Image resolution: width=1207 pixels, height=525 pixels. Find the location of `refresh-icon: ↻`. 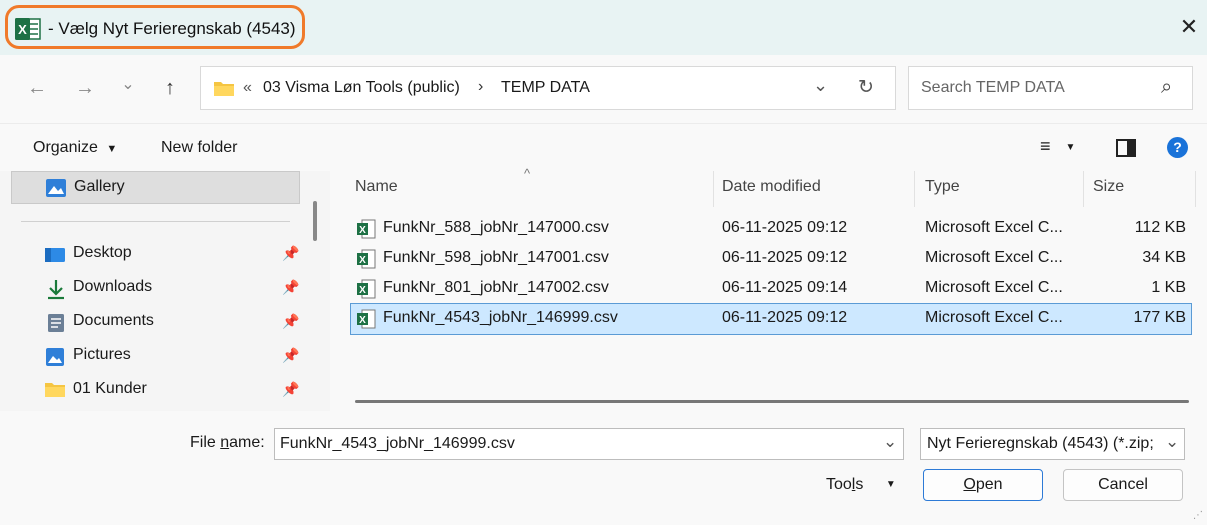

refresh-icon: ↻ is located at coordinates (866, 87).